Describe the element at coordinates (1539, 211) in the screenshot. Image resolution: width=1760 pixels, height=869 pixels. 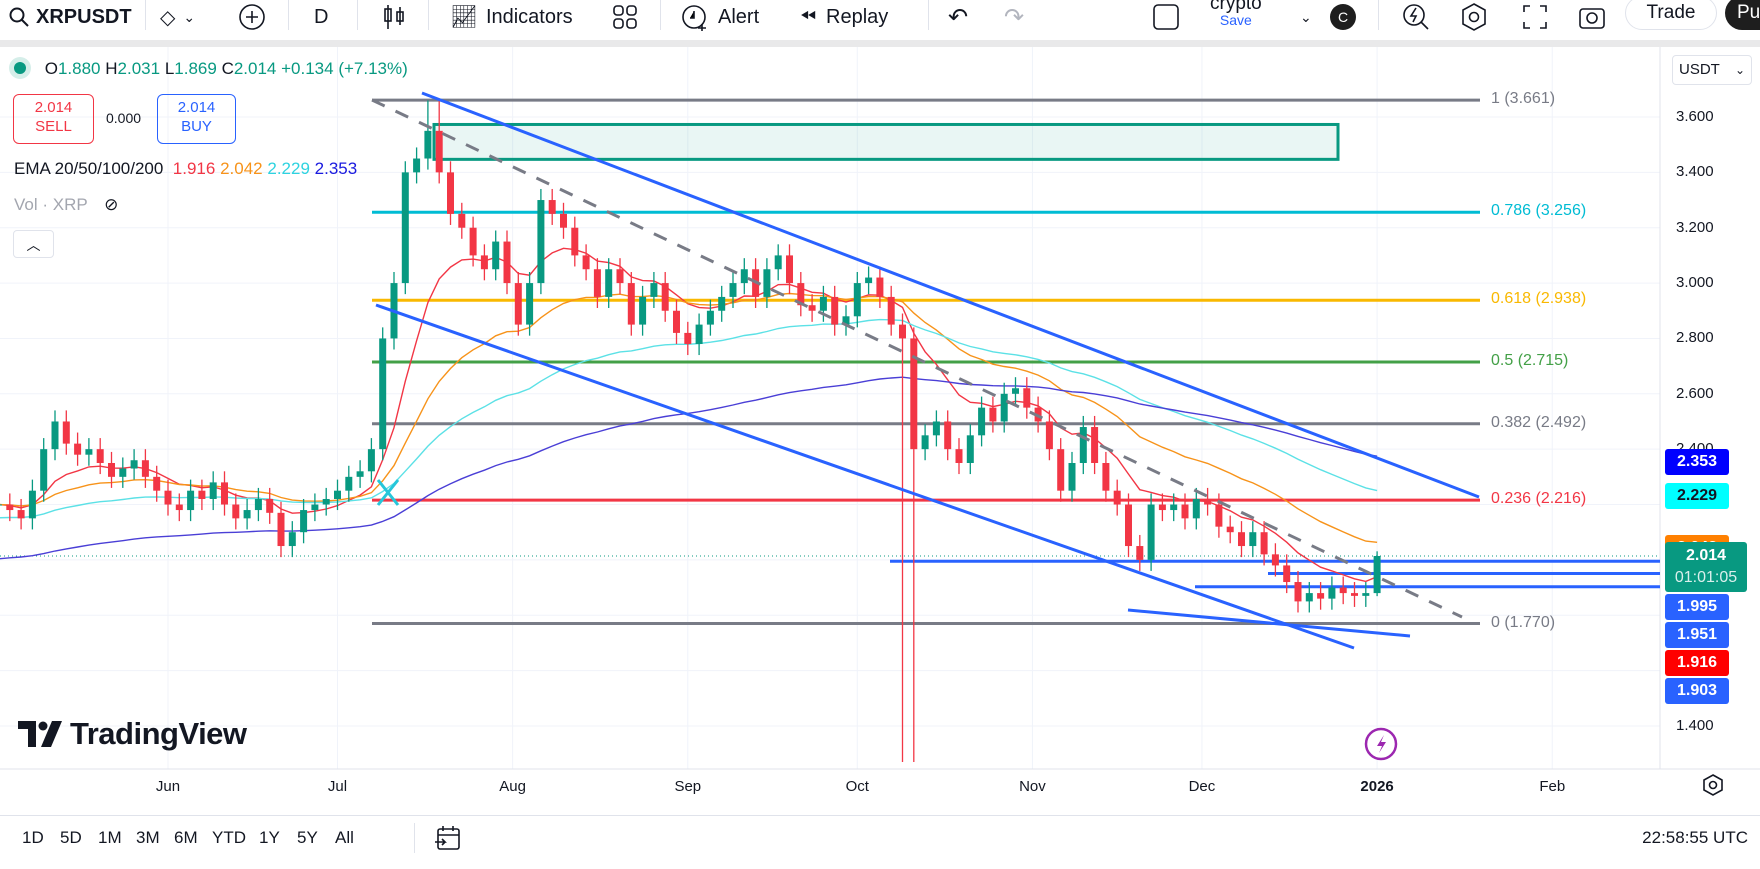
I see `fib-level-label: 0.786 (3.256)` at that location.